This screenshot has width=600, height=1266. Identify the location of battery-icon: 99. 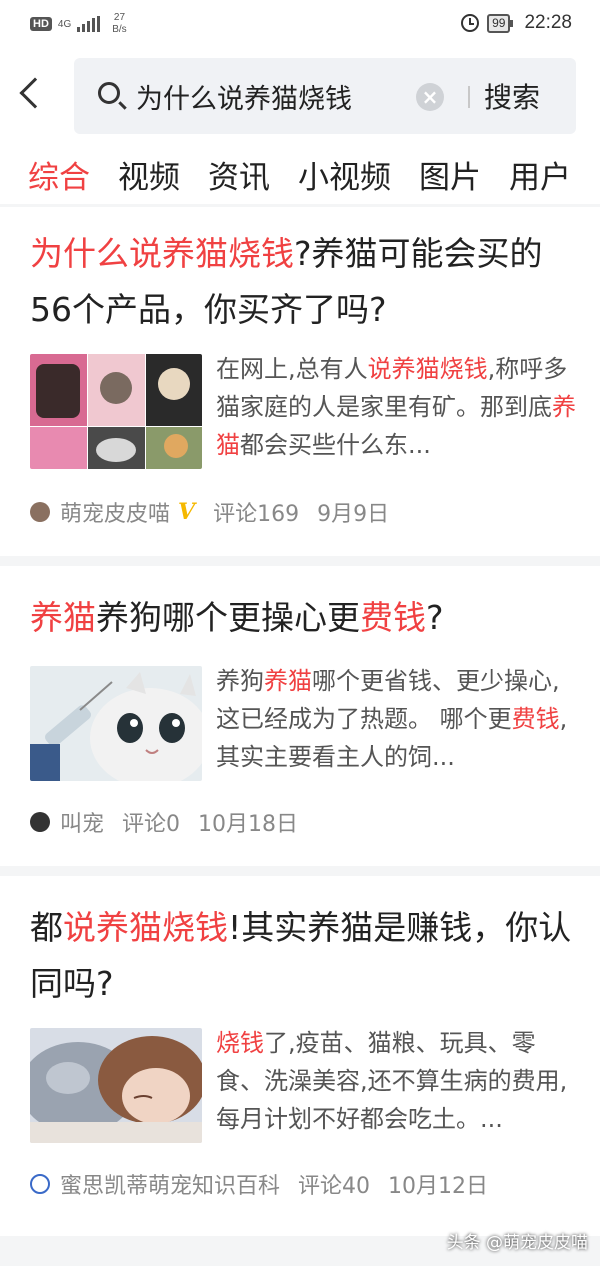
(500, 23).